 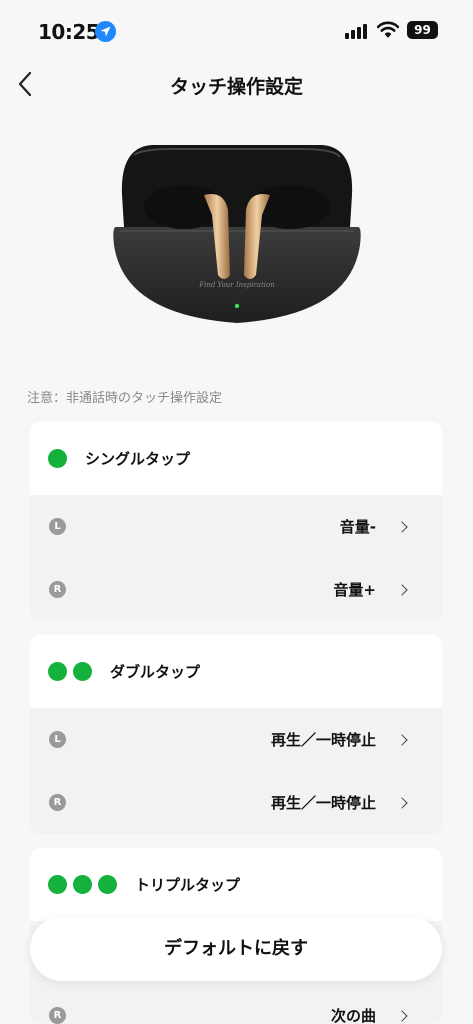 I want to click on triple-tap-header: トリプルタップ, so click(x=236, y=884).